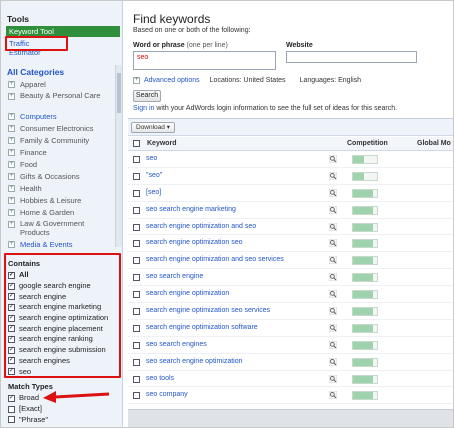 This screenshot has height=428, width=454. What do you see at coordinates (64, 229) in the screenshot?
I see `category-item: + Law & Government Products` at bounding box center [64, 229].